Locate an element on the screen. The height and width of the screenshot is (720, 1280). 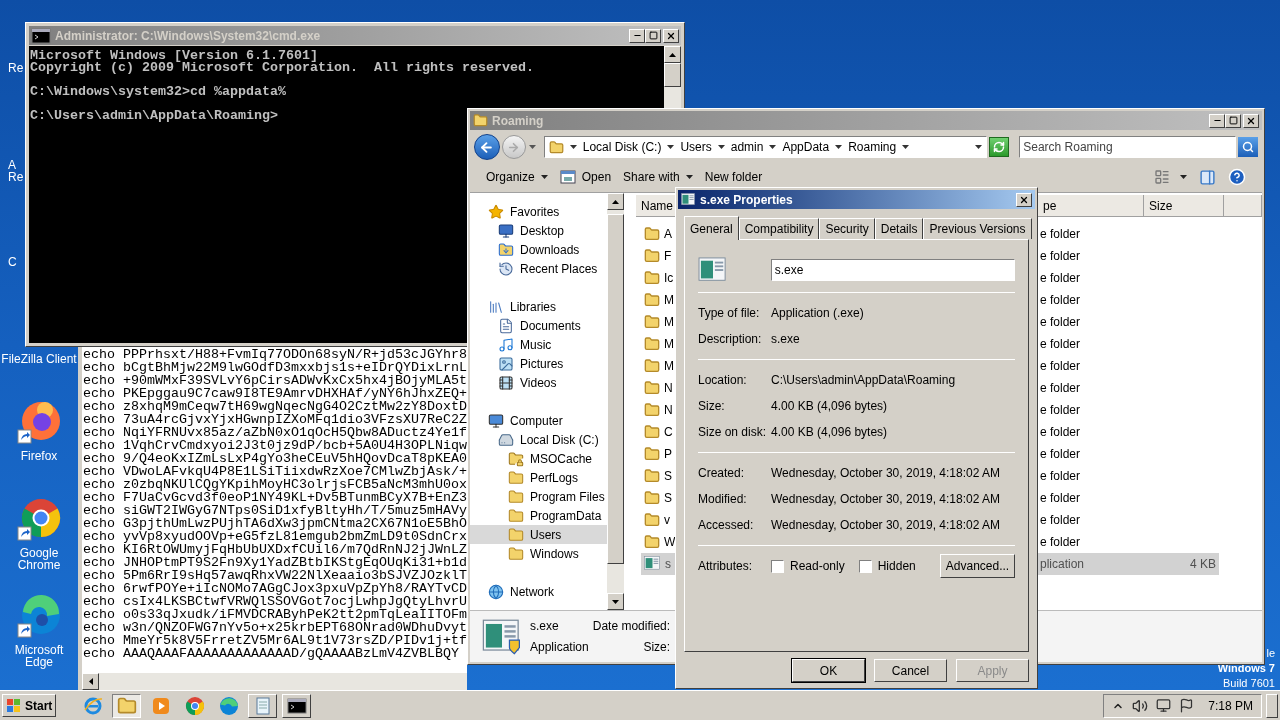
checkbox-label: Hidden is located at coordinates (896, 566).